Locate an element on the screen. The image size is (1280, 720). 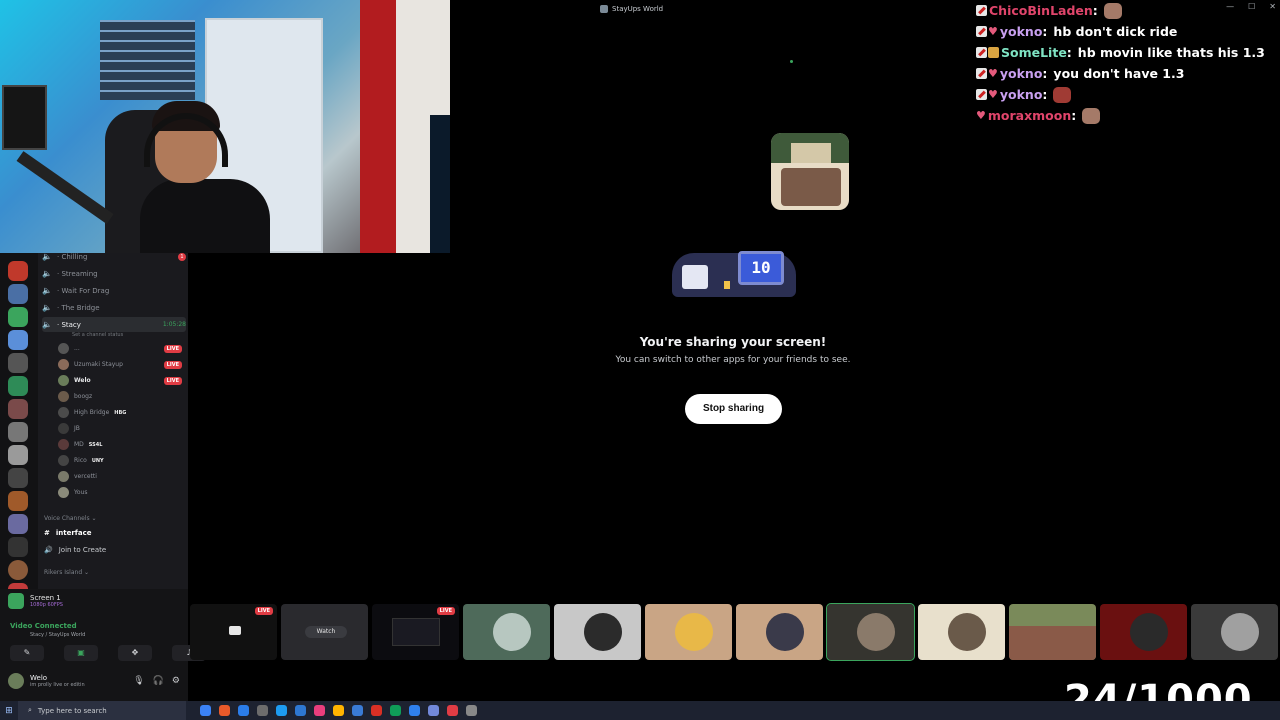
voice-member: vercetti is located at coordinates (120, 476).